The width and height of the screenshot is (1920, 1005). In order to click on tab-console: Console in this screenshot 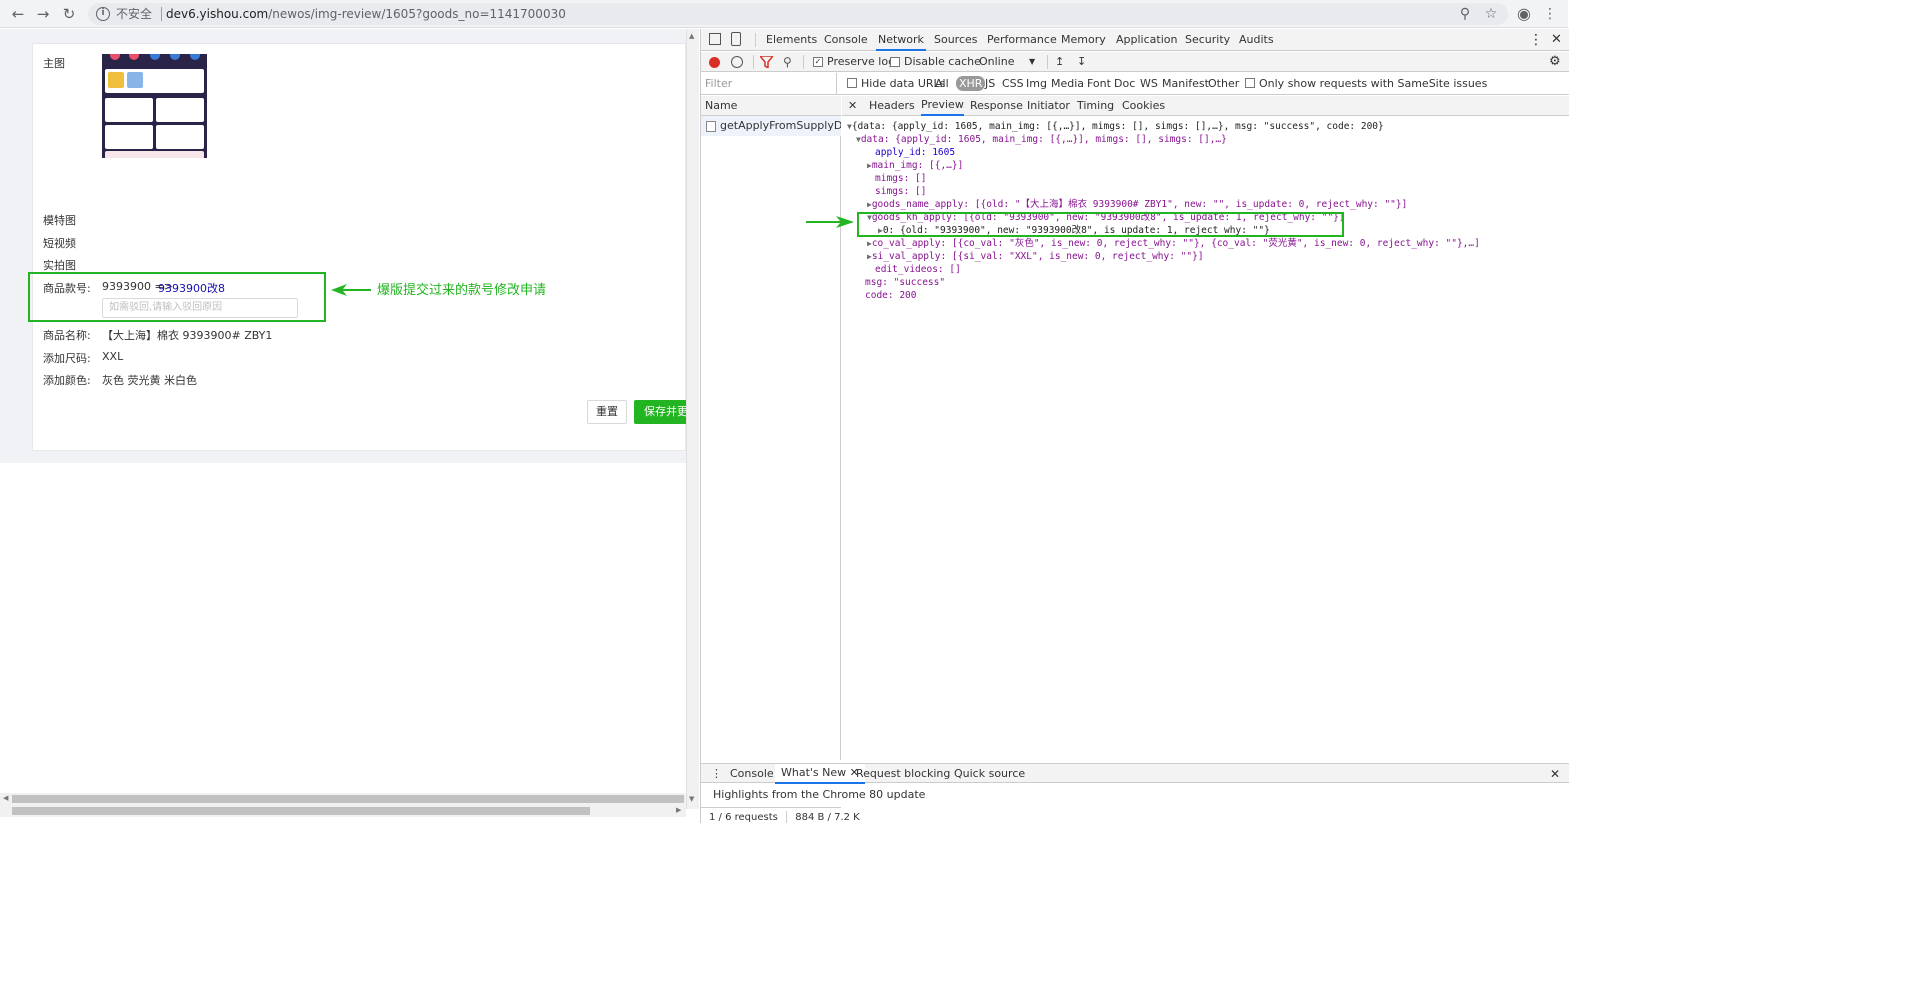, I will do `click(846, 40)`.